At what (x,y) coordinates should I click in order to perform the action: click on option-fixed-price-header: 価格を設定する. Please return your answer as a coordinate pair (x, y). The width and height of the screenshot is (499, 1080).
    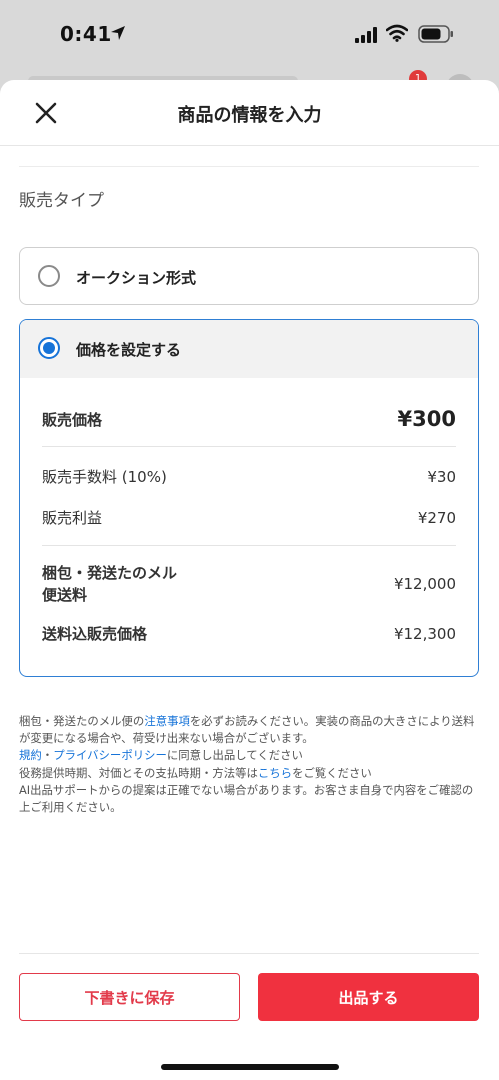
    Looking at the image, I should click on (249, 349).